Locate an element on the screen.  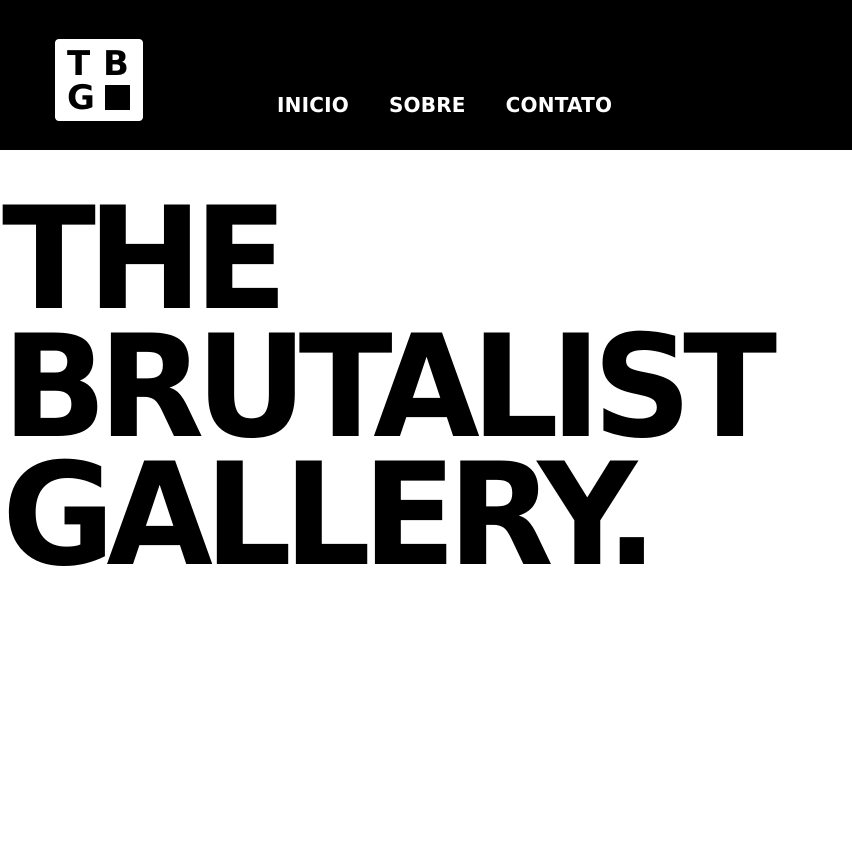
nav-link-contato: CONTATO is located at coordinates (559, 105).